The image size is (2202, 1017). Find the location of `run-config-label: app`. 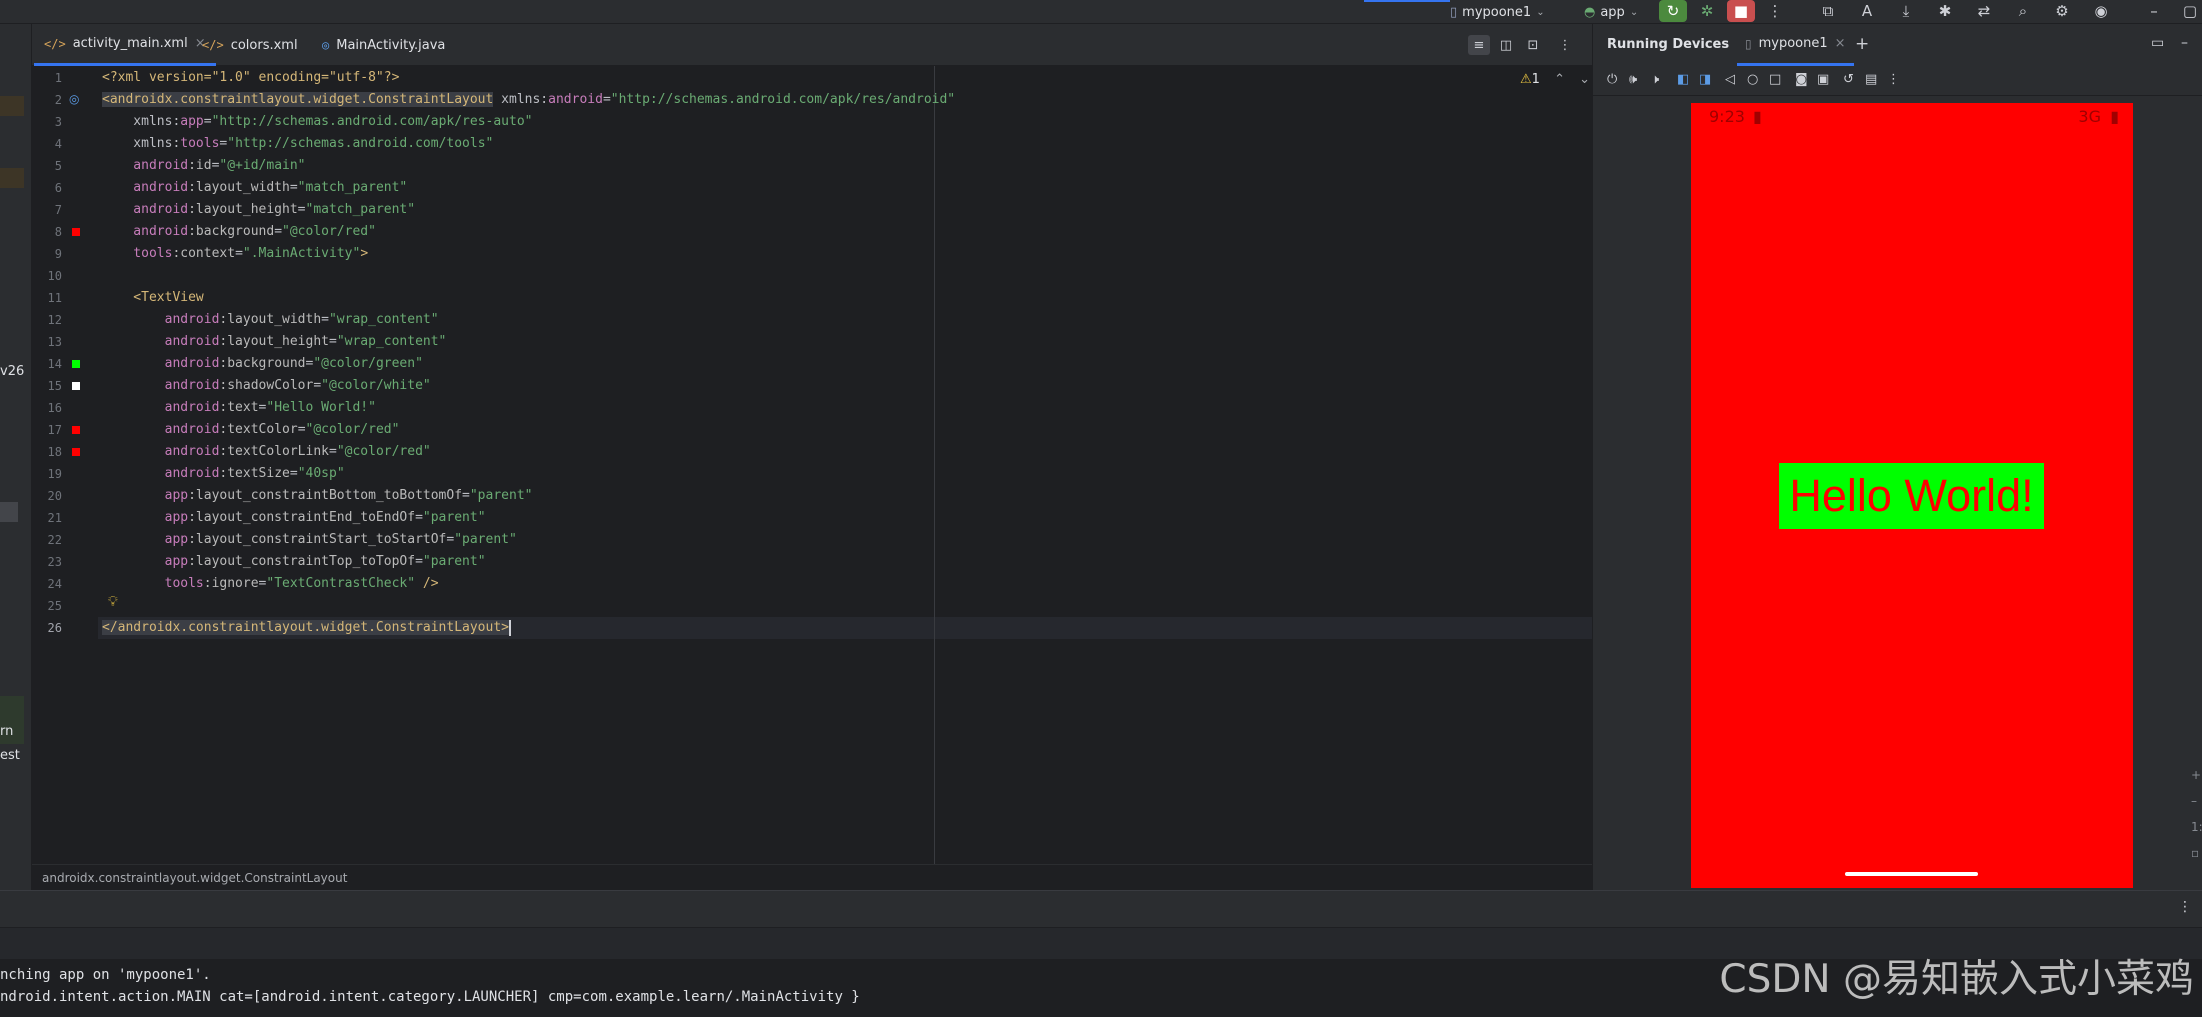

run-config-label: app is located at coordinates (1612, 12).